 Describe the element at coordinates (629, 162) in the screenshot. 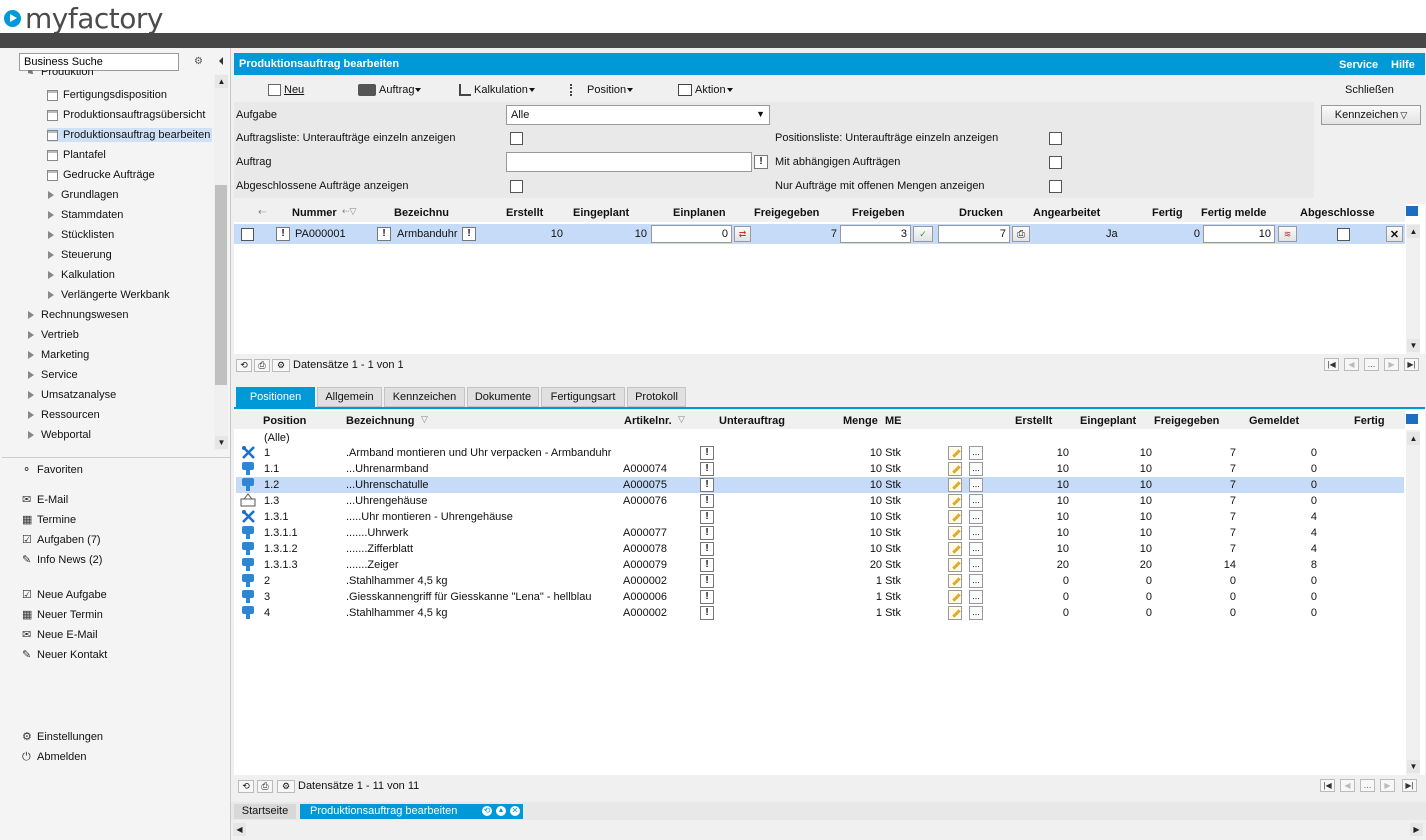

I see `auftrag-input` at that location.